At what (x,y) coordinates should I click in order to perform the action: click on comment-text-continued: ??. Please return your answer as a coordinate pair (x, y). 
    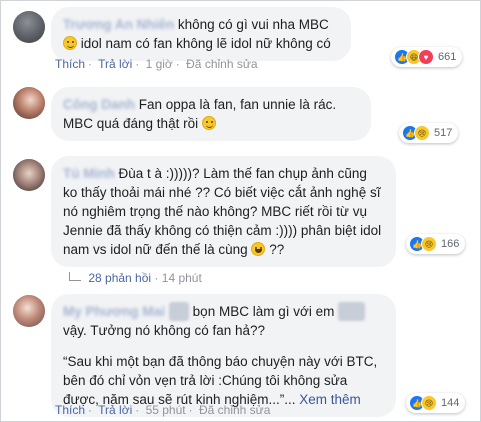
    Looking at the image, I should click on (277, 249).